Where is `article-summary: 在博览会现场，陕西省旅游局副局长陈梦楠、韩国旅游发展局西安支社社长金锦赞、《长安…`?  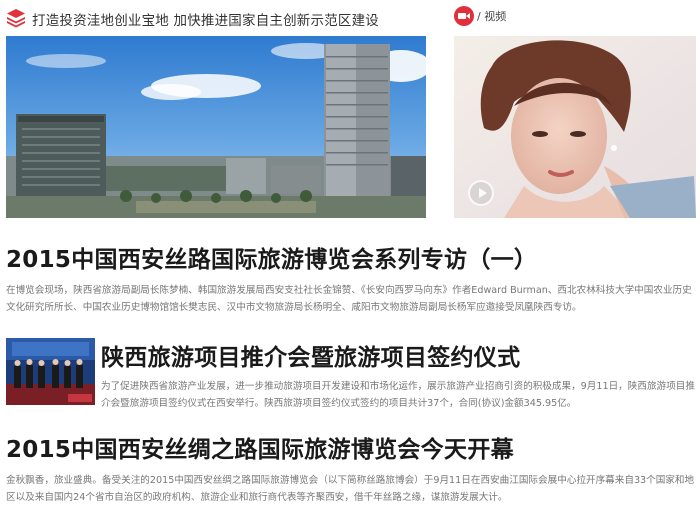
article-summary: 在博览会现场，陕西省旅游局副局长陈梦楠、韩国旅游发展局西安支社社长金锦赞、《长安… is located at coordinates (349, 299).